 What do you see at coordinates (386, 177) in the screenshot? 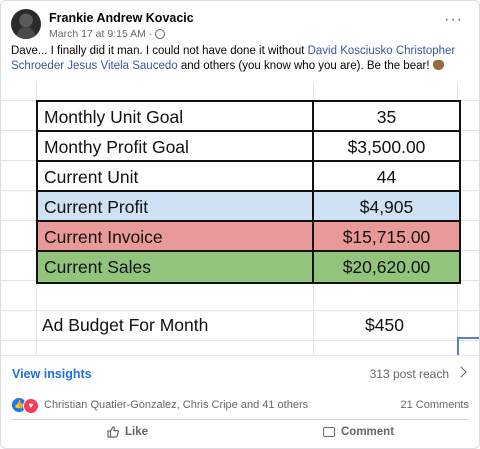
I see `row-value: 44` at bounding box center [386, 177].